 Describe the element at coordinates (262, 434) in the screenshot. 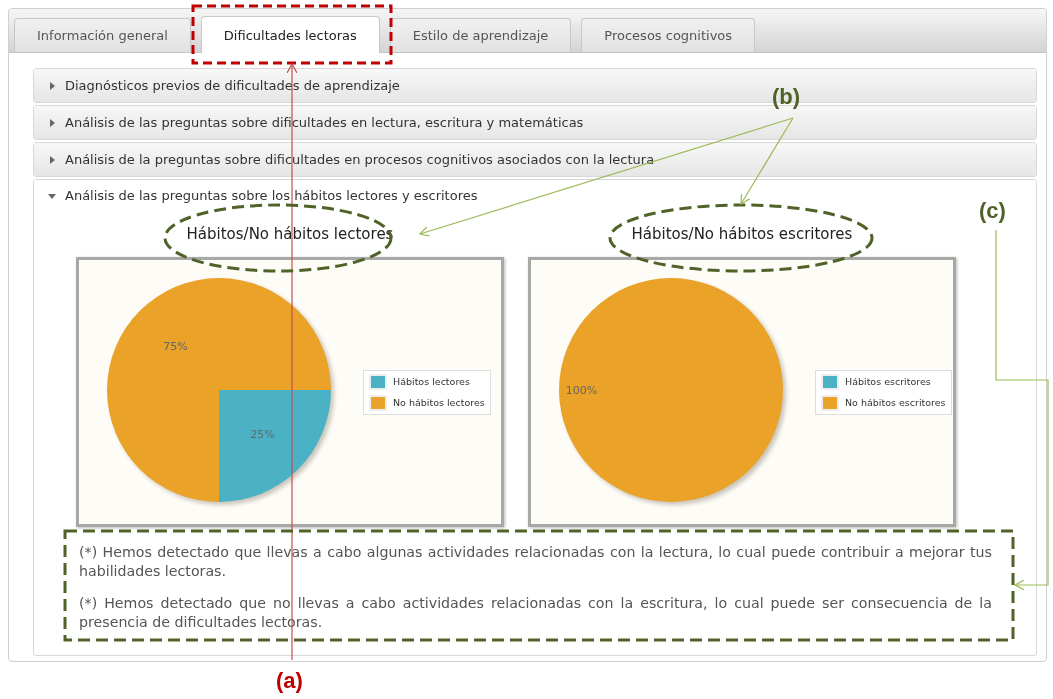

I see `data-label: 25%` at that location.